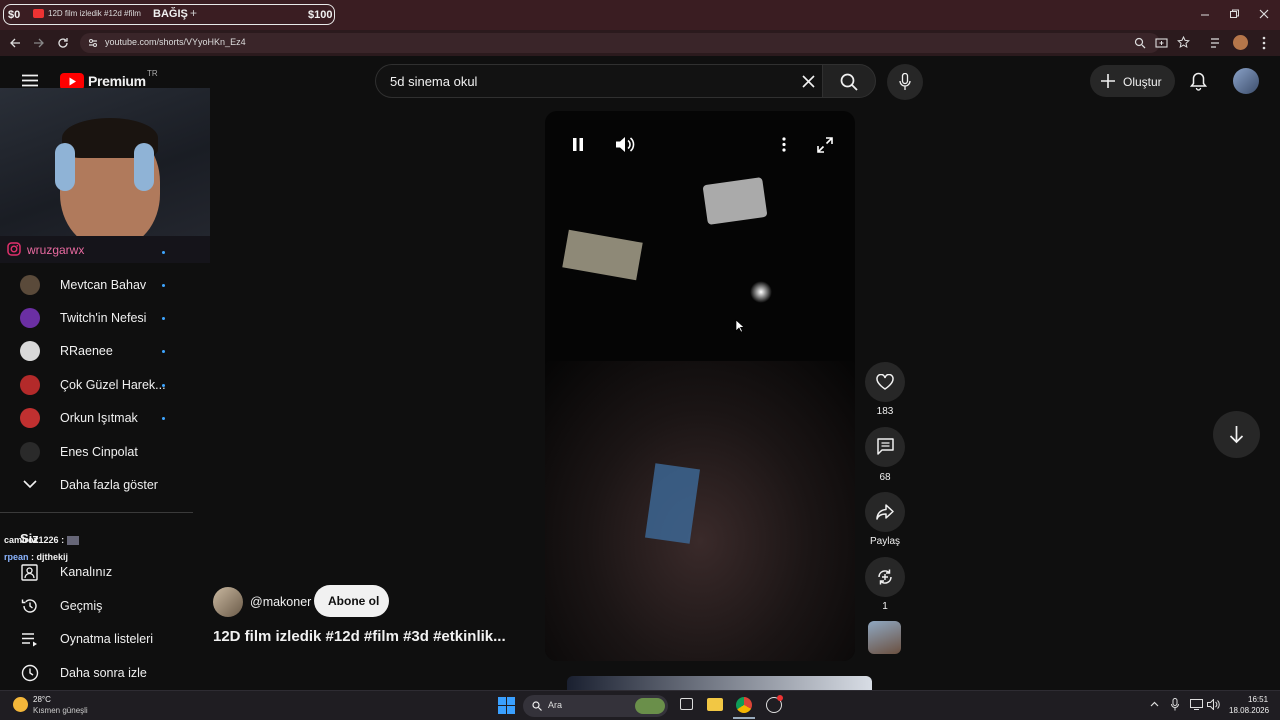  I want to click on create-label: Oluştur, so click(1142, 82).